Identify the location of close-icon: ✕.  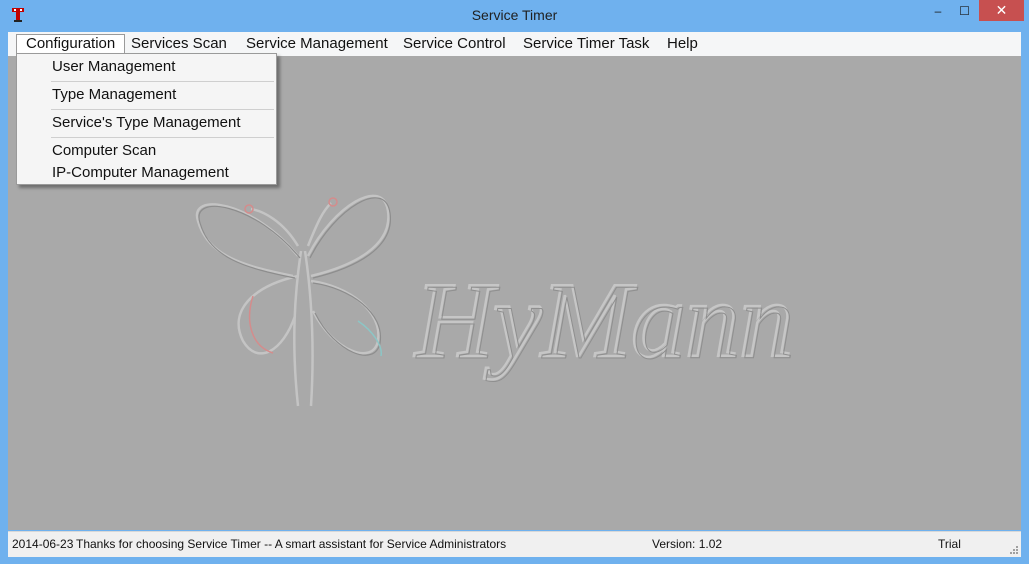
(1001, 10).